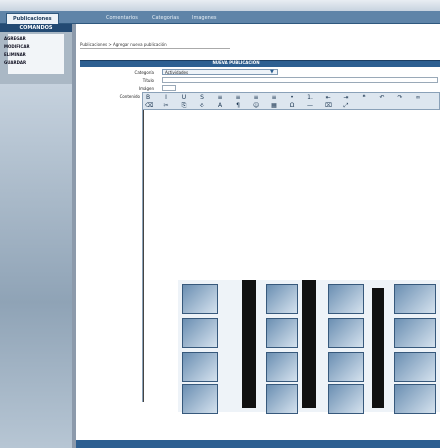 The width and height of the screenshot is (440, 448). What do you see at coordinates (258, 444) in the screenshot?
I see `footer-bar` at bounding box center [258, 444].